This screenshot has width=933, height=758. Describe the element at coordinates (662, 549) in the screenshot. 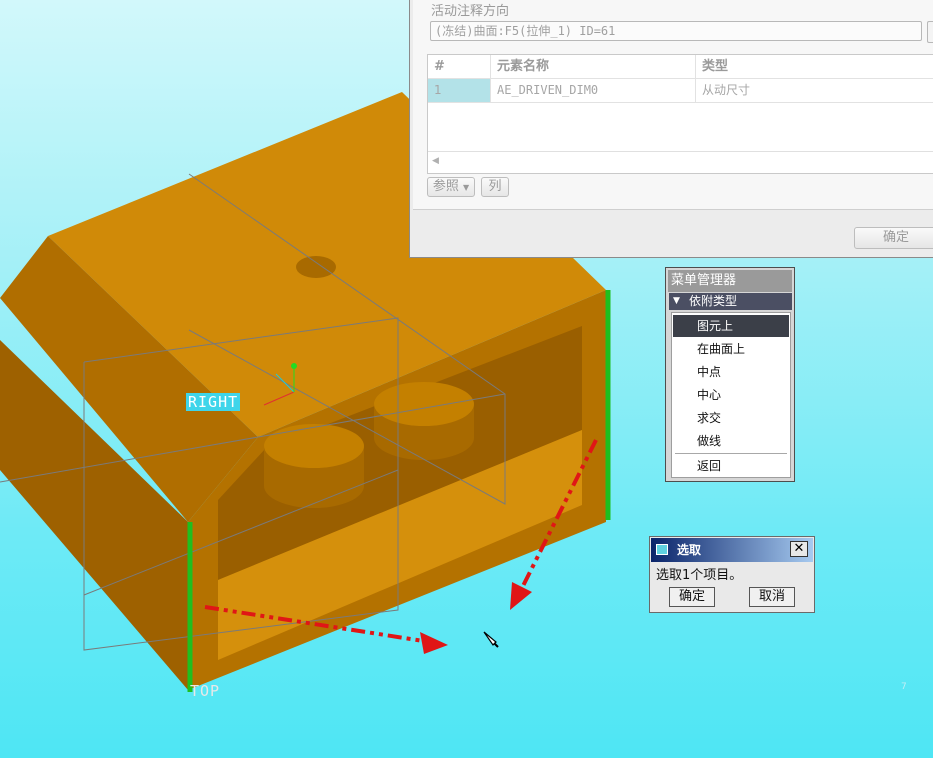

I see `window-icon` at that location.